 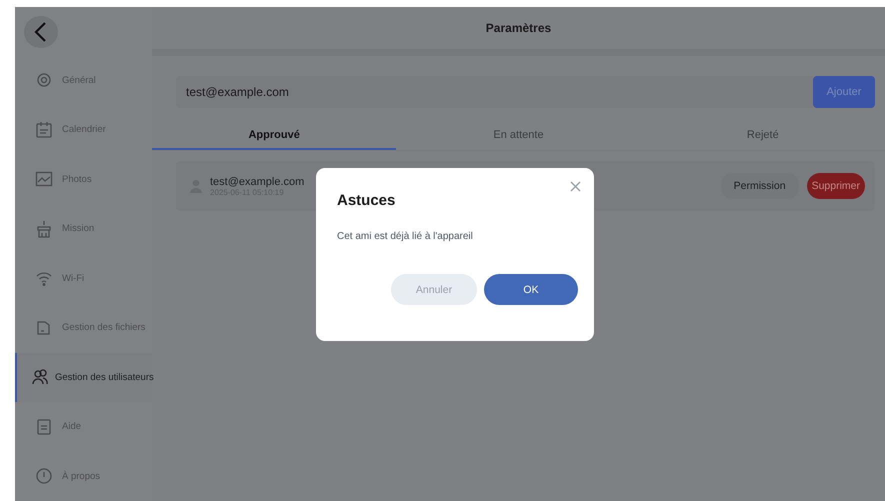 I want to click on info-icon, so click(x=44, y=476).